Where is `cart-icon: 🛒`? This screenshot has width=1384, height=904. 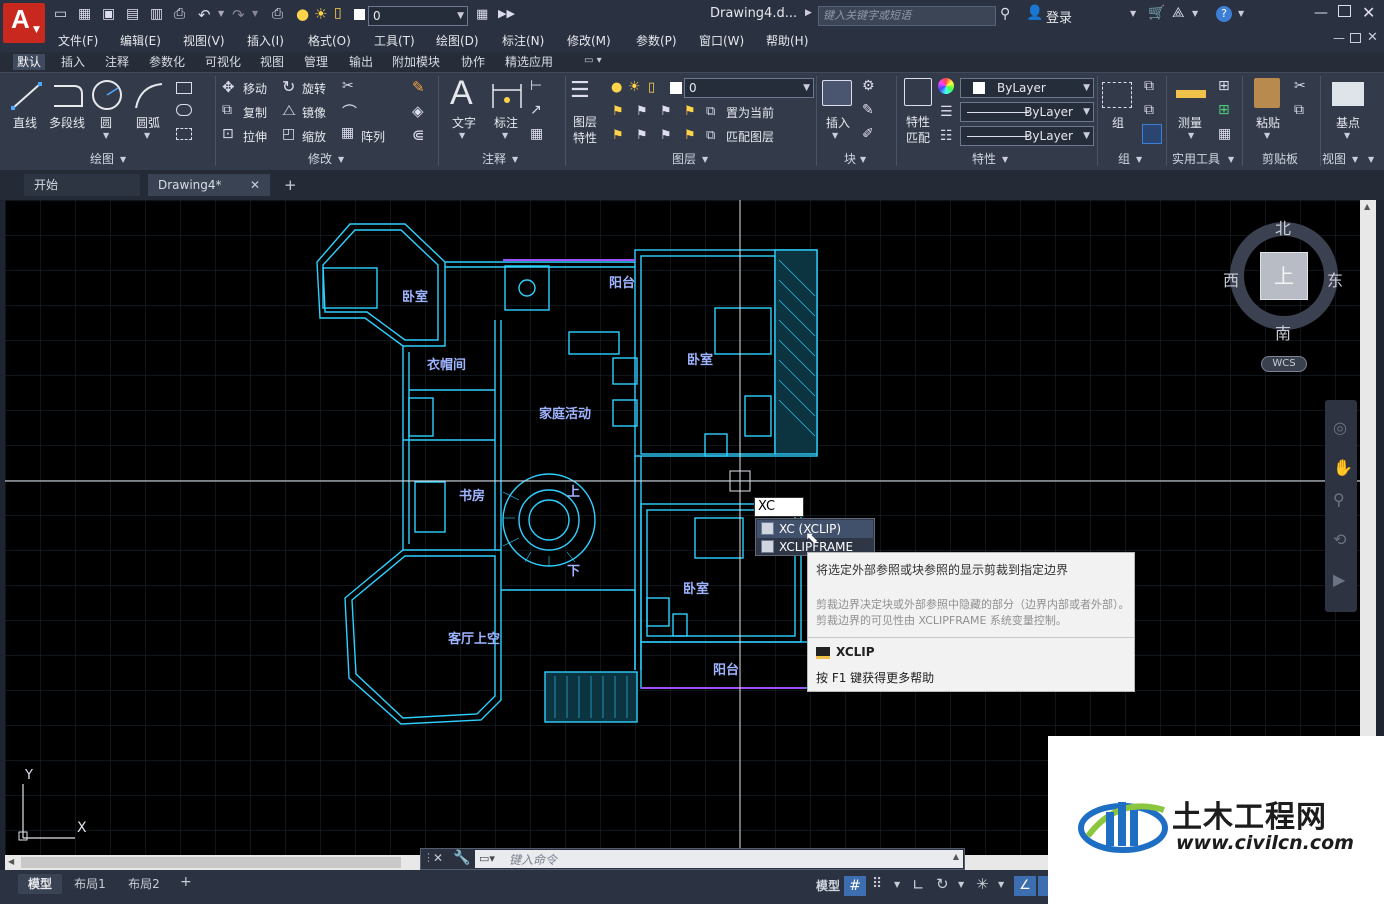 cart-icon: 🛒 is located at coordinates (1156, 13).